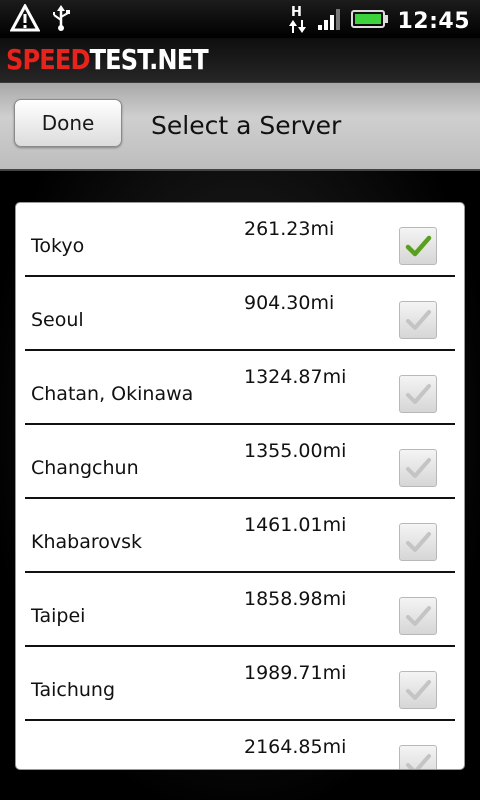 This screenshot has width=480, height=800. What do you see at coordinates (295, 377) in the screenshot?
I see `server-distance: 1324.87mi` at bounding box center [295, 377].